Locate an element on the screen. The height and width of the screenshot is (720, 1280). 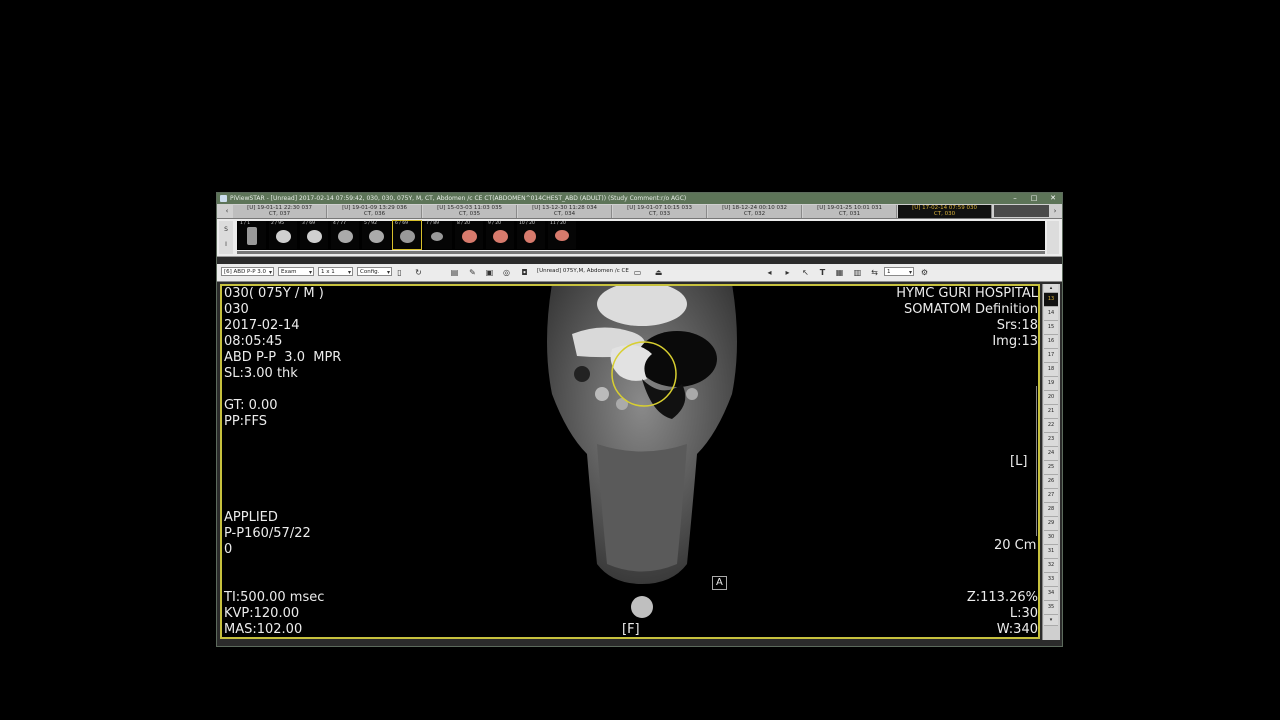
study-tab: [U] 18-12-24 00:10 032 CT, 032 is located at coordinates (755, 211).